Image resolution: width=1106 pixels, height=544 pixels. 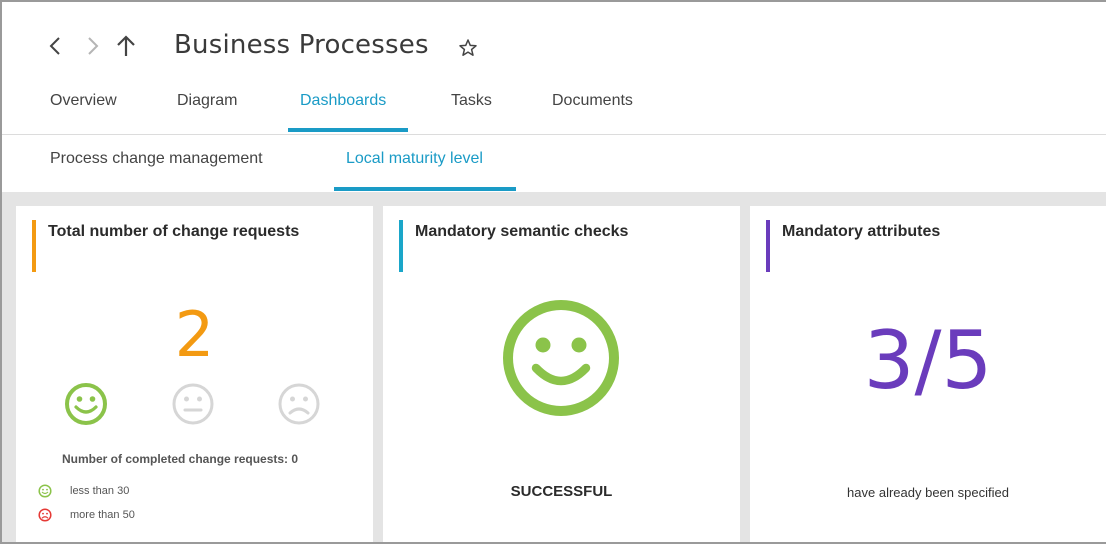 I want to click on subtab-local-maturity-level: Local maturity level, so click(x=414, y=159).